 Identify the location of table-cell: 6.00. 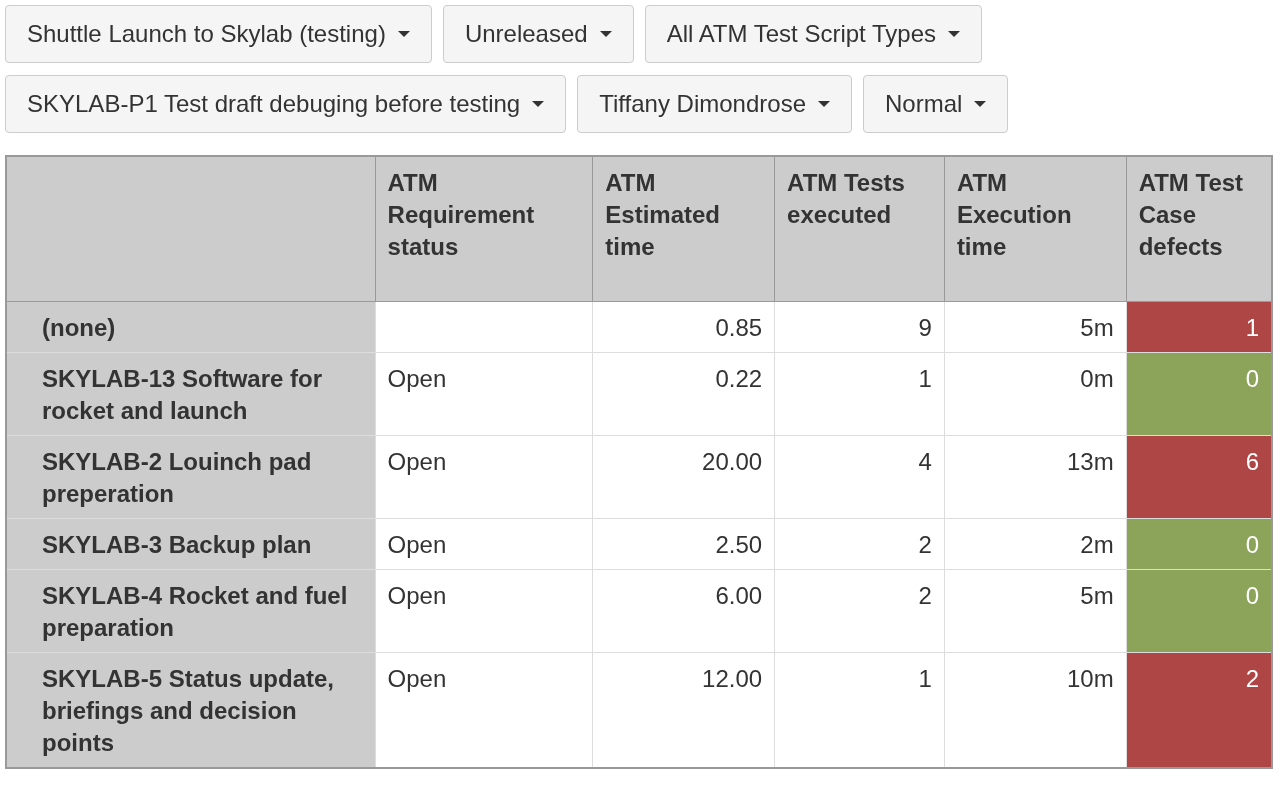
(683, 610).